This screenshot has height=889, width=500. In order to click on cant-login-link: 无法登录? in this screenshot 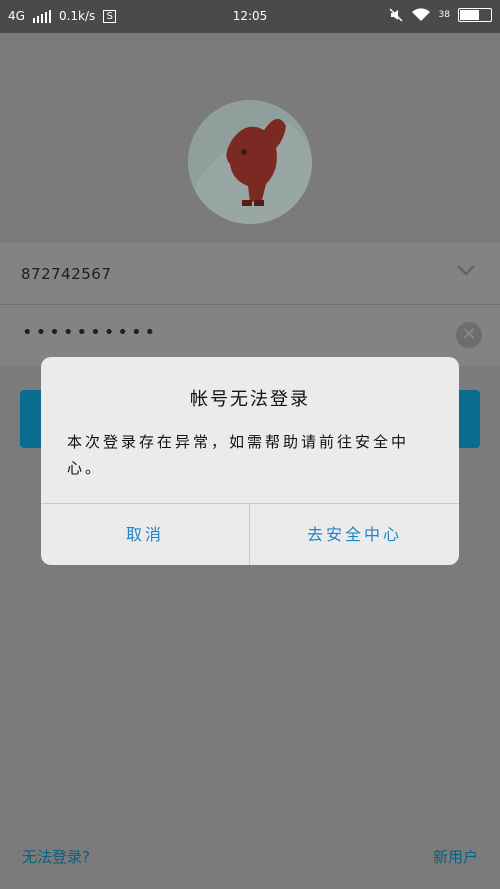, I will do `click(56, 856)`.